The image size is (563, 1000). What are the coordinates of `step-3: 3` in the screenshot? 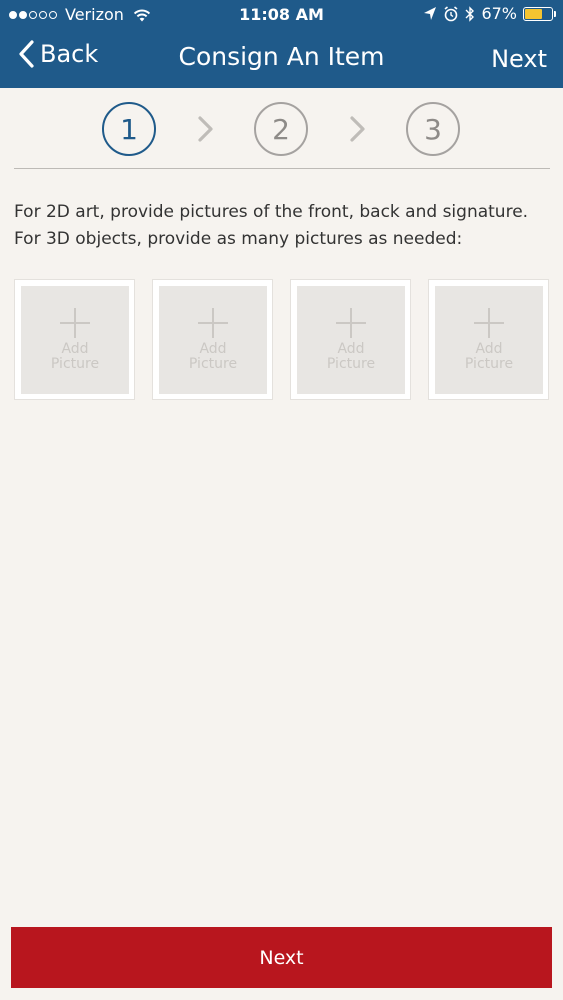 It's located at (433, 129).